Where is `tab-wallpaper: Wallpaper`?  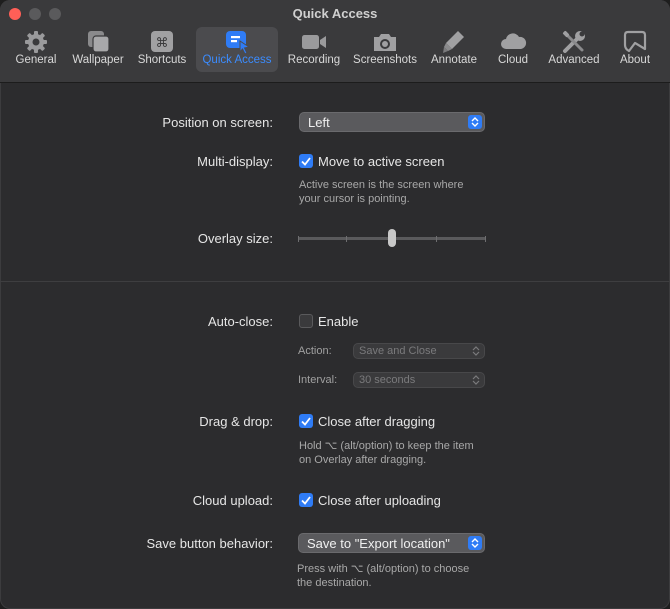 tab-wallpaper: Wallpaper is located at coordinates (98, 49).